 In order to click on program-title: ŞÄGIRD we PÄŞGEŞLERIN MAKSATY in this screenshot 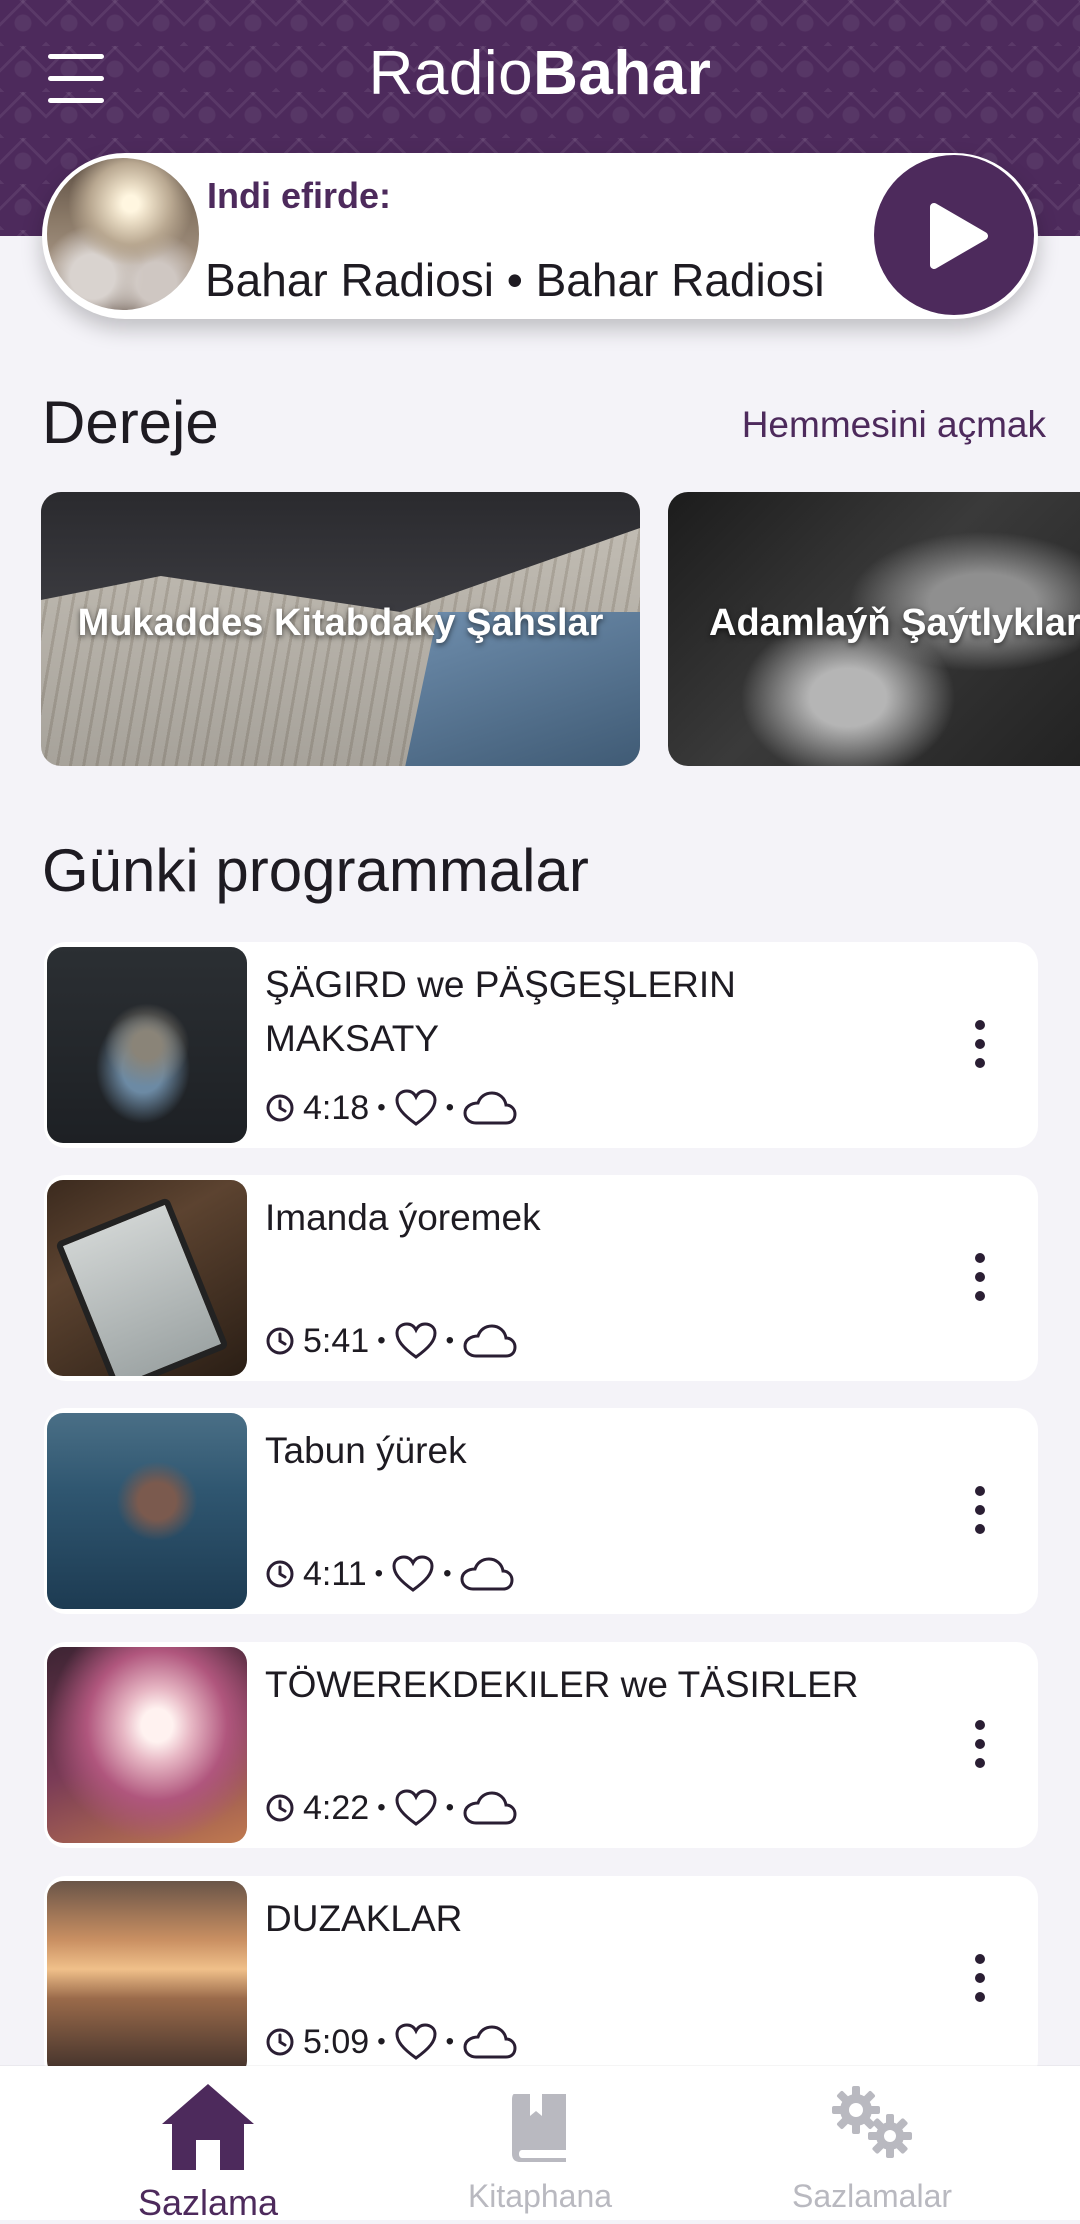, I will do `click(500, 1011)`.